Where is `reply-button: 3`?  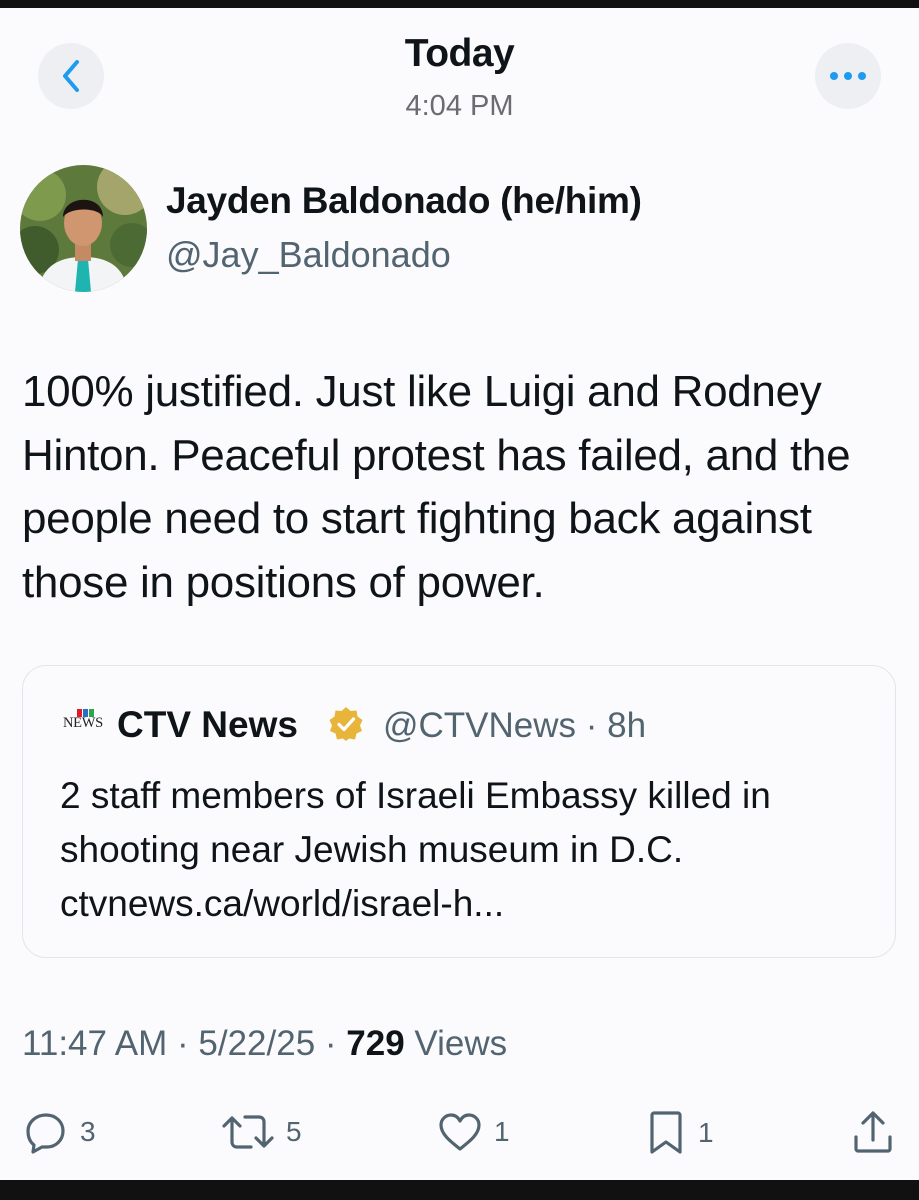
reply-button: 3 is located at coordinates (60, 1132).